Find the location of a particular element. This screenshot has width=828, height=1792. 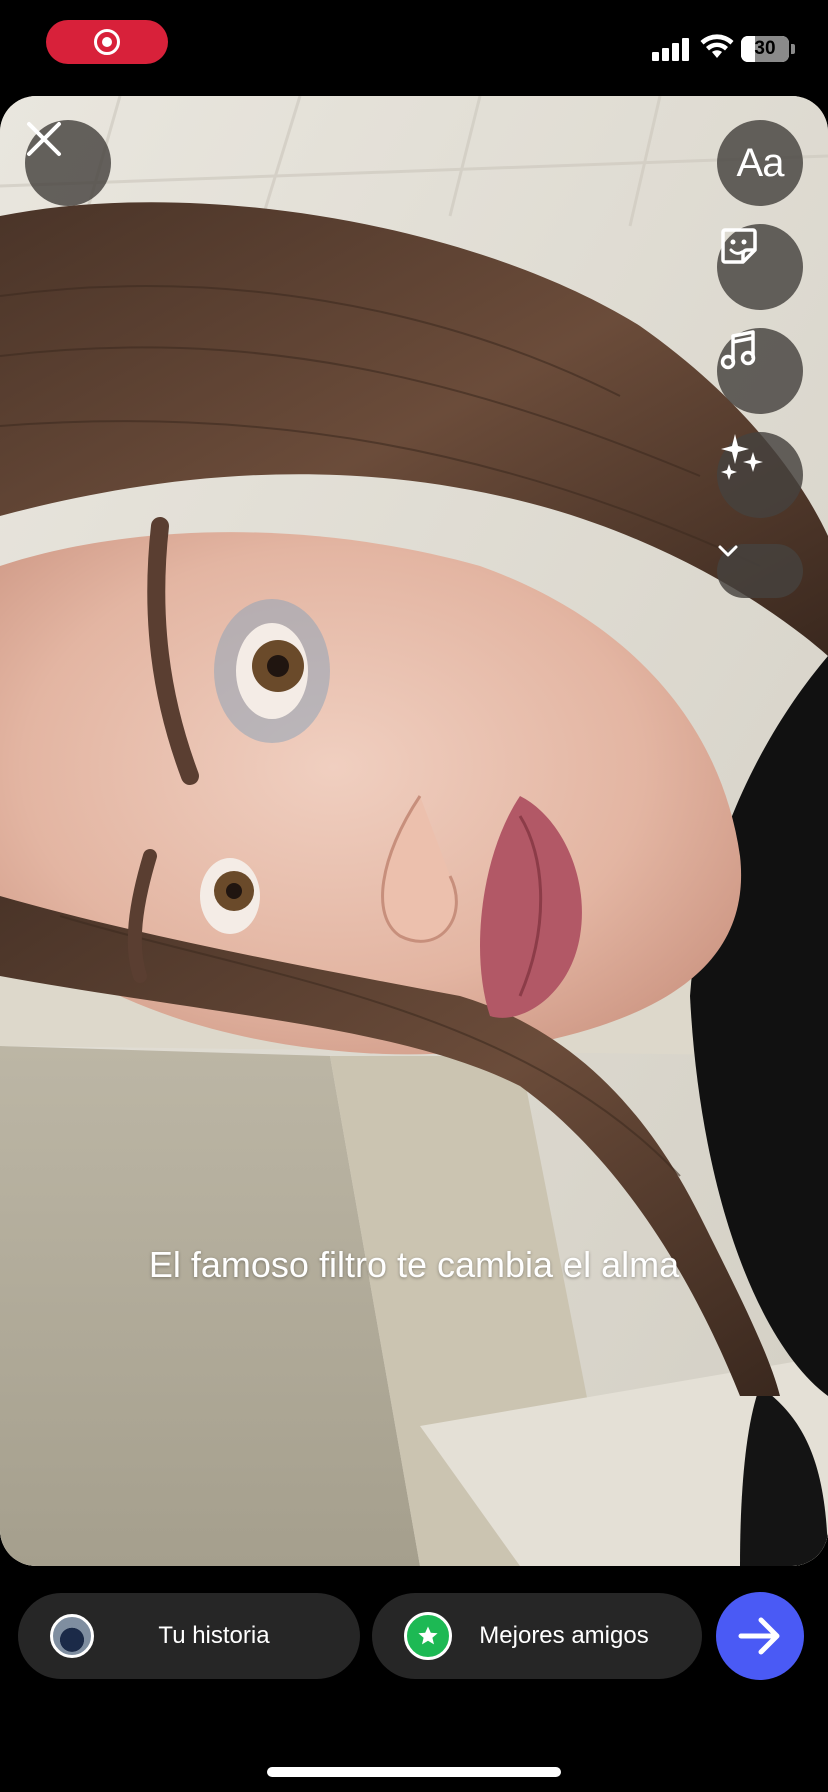

your-story-label: Tu historia is located at coordinates (214, 1635).